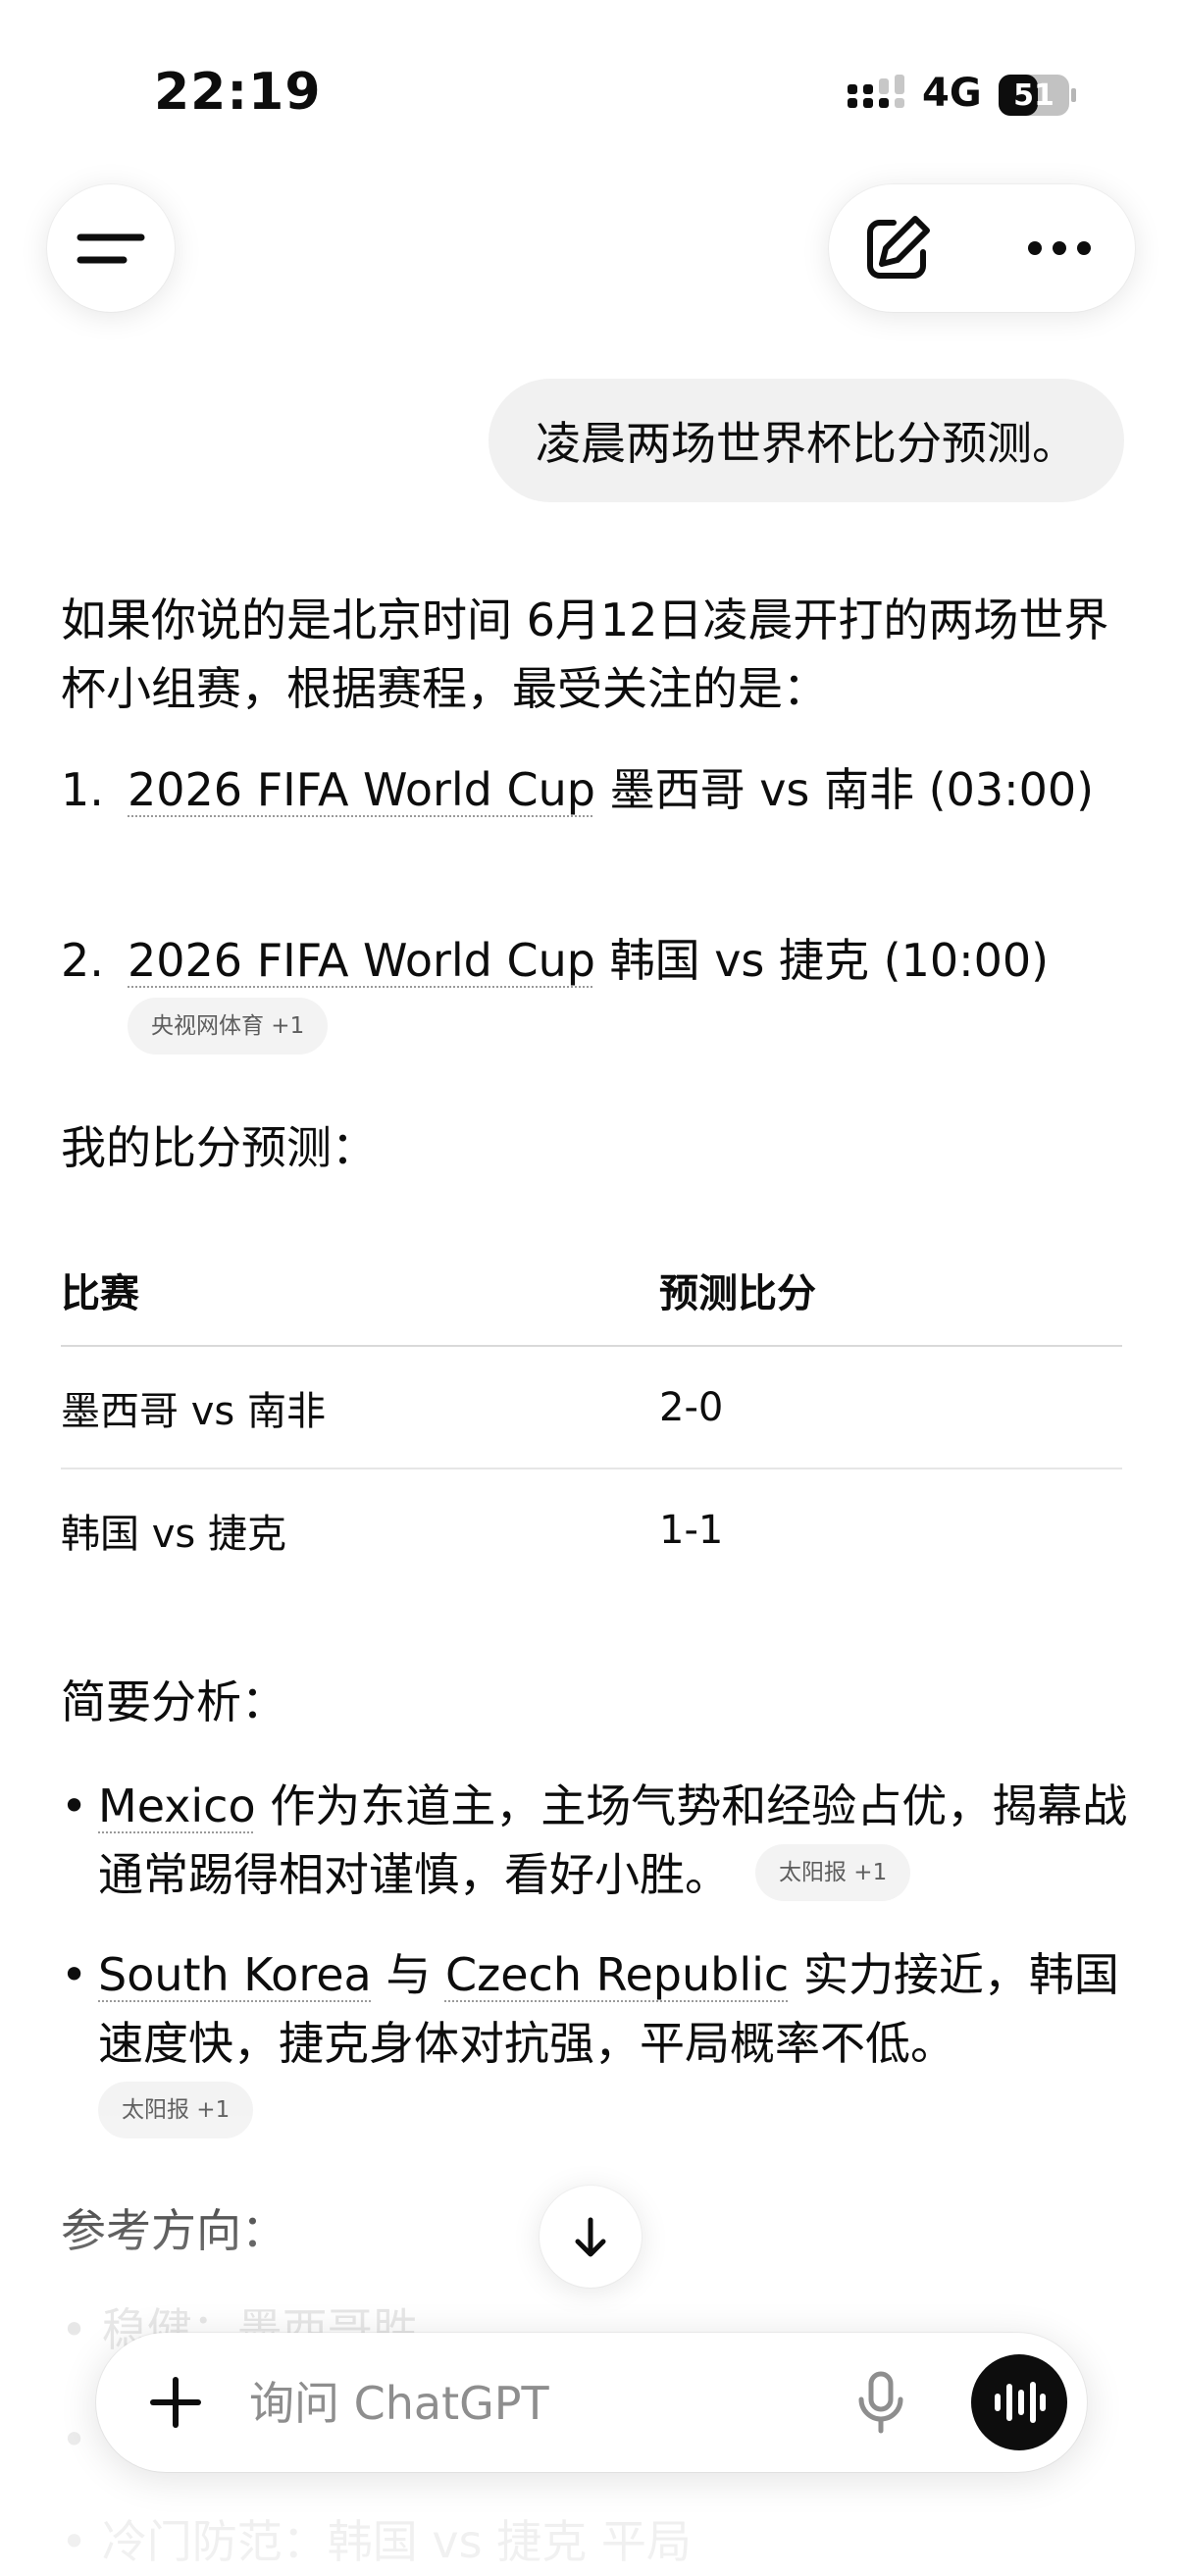 Image resolution: width=1183 pixels, height=2576 pixels. Describe the element at coordinates (408, 1974) in the screenshot. I see `analysis-connector: 与` at that location.